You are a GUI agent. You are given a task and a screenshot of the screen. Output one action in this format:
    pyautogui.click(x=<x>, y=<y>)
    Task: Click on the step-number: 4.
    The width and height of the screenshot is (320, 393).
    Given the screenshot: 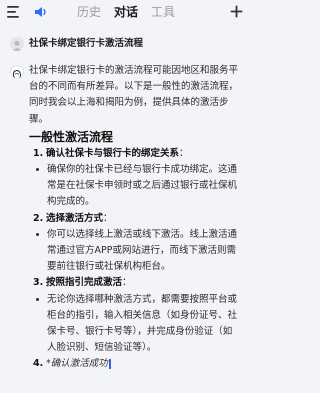 What is the action you would take?
    pyautogui.click(x=38, y=364)
    